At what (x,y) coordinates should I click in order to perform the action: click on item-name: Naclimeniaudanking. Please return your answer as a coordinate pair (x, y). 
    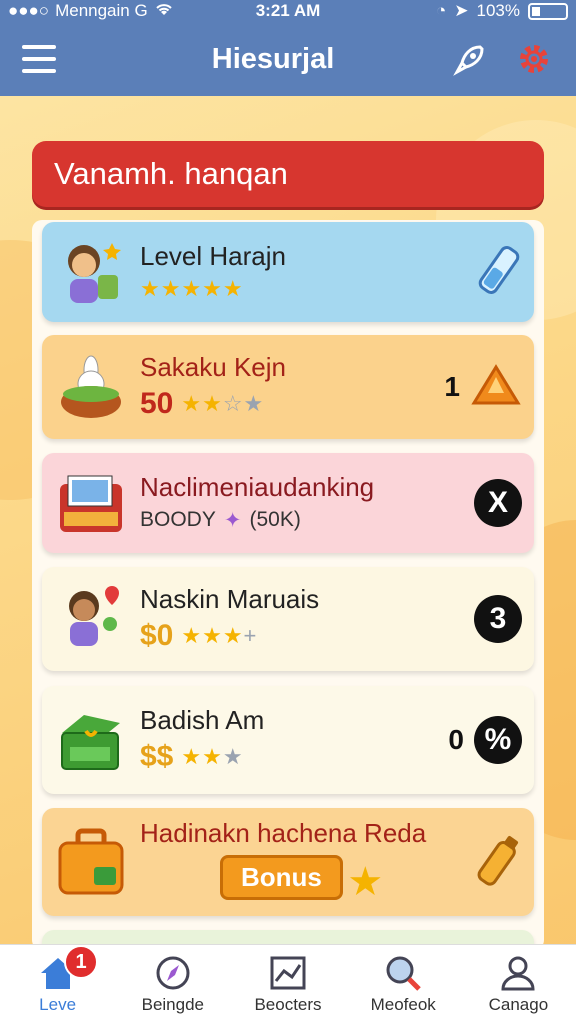
    Looking at the image, I should click on (257, 487).